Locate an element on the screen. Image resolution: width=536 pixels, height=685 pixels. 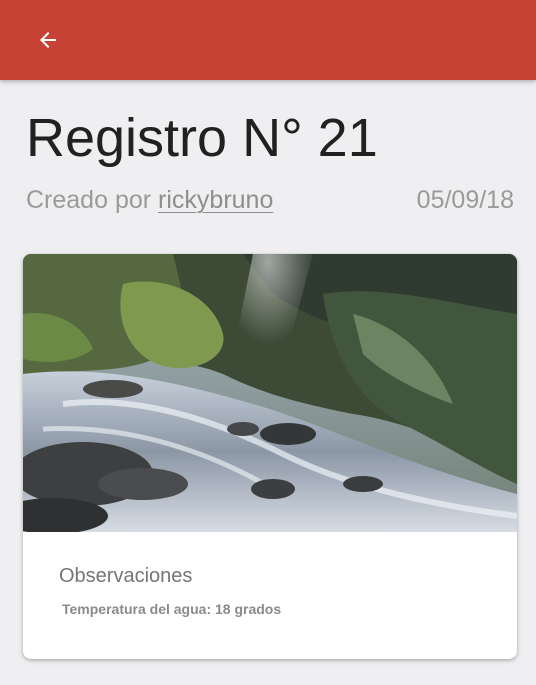
arrow-back-icon is located at coordinates (48, 40).